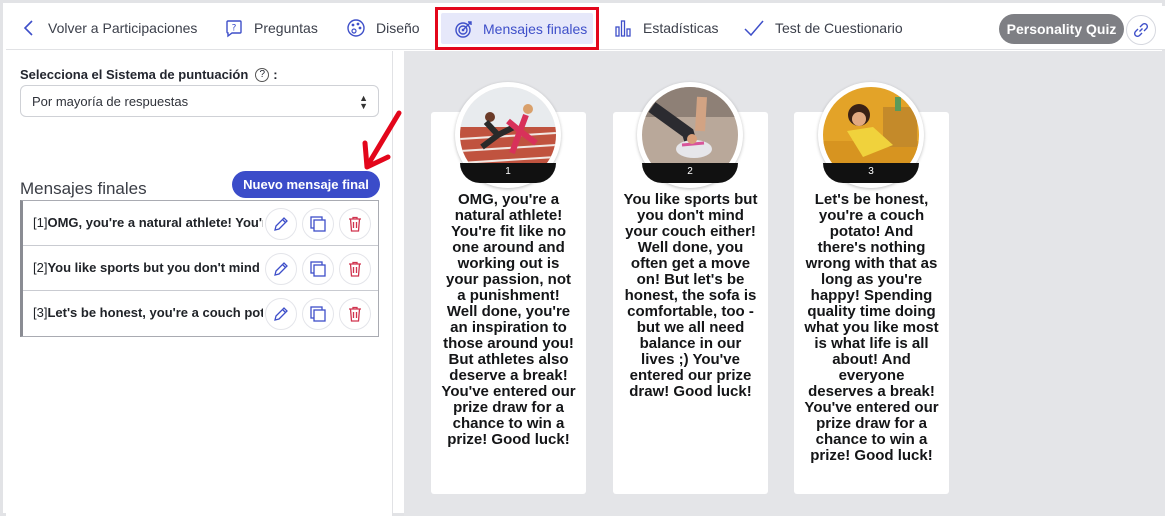 The height and width of the screenshot is (516, 1165). What do you see at coordinates (690, 135) in the screenshot?
I see `card-avatar: 2` at bounding box center [690, 135].